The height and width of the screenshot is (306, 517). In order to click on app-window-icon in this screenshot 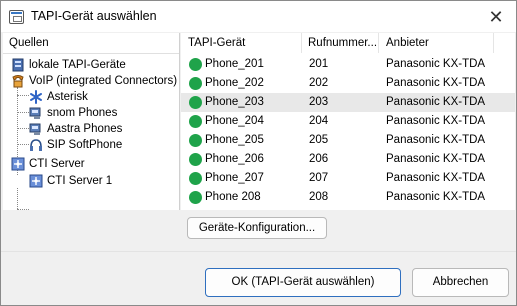, I will do `click(16, 17)`.